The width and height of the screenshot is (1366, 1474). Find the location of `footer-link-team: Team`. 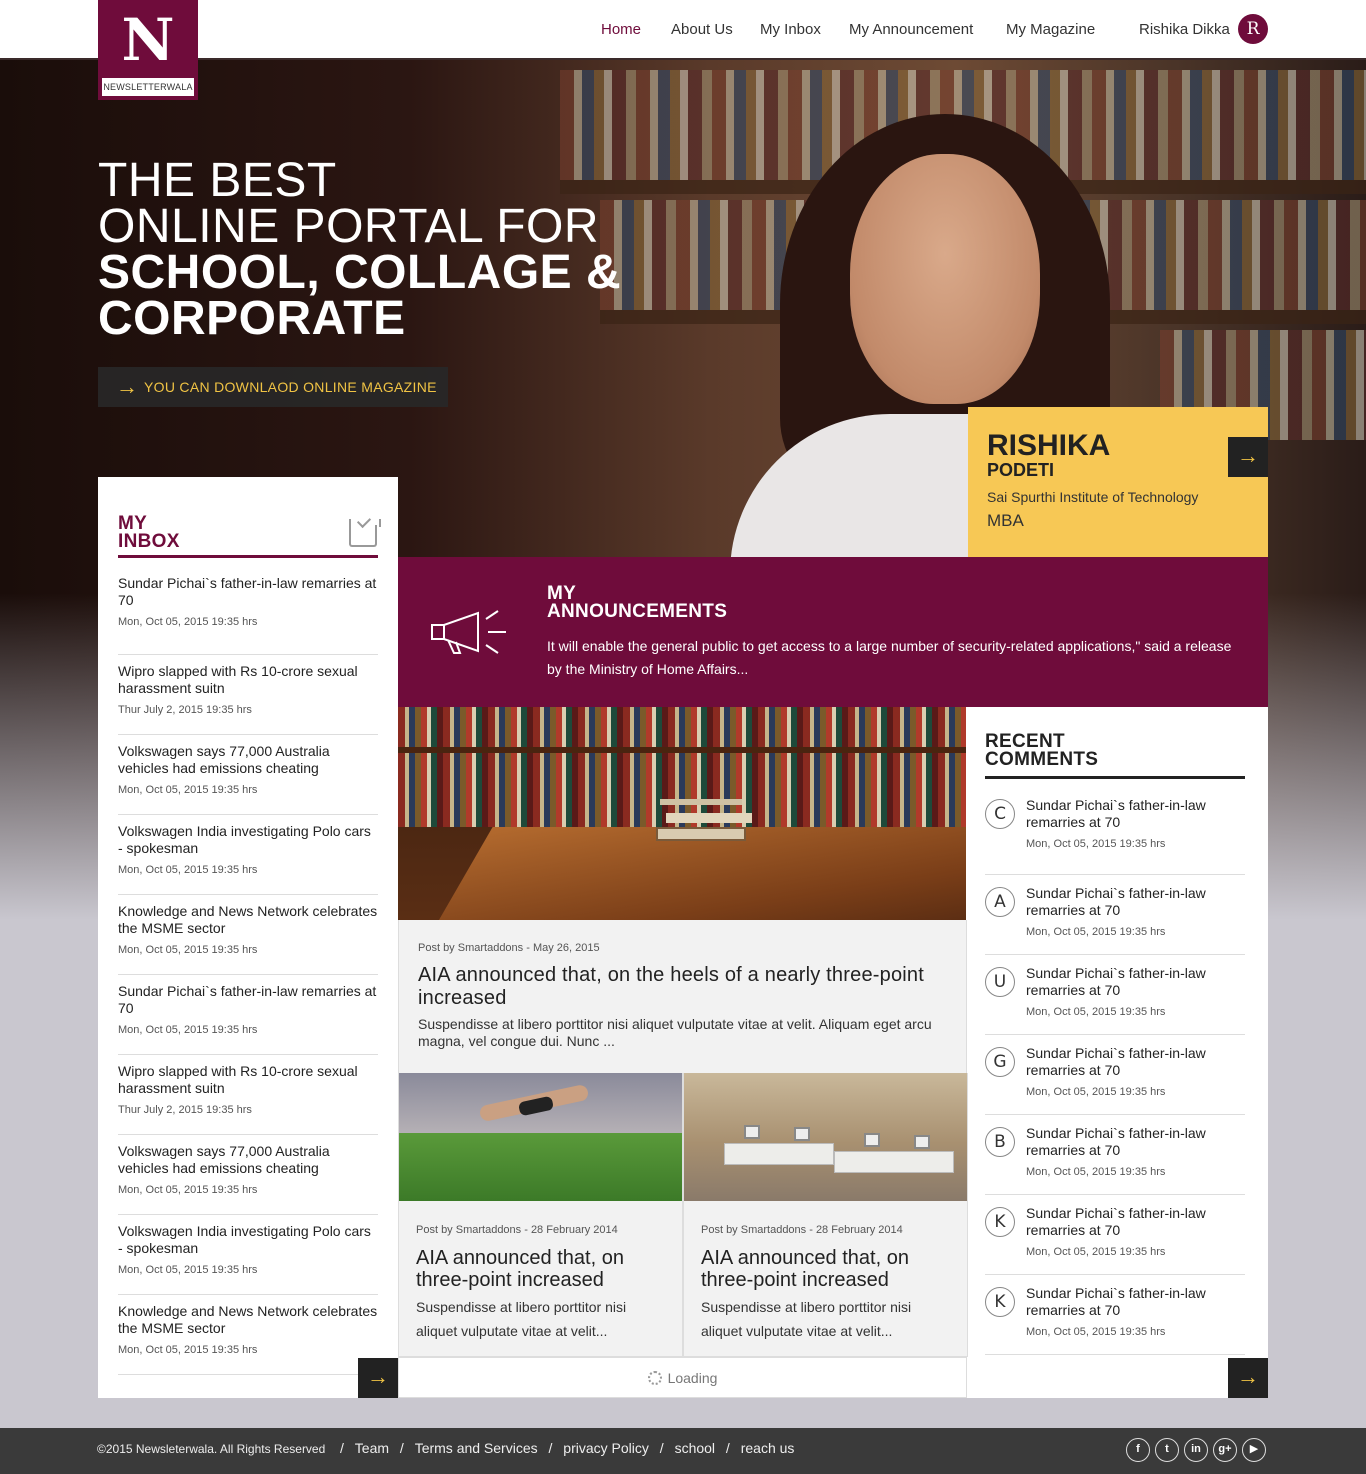

footer-link-team: Team is located at coordinates (372, 1448).